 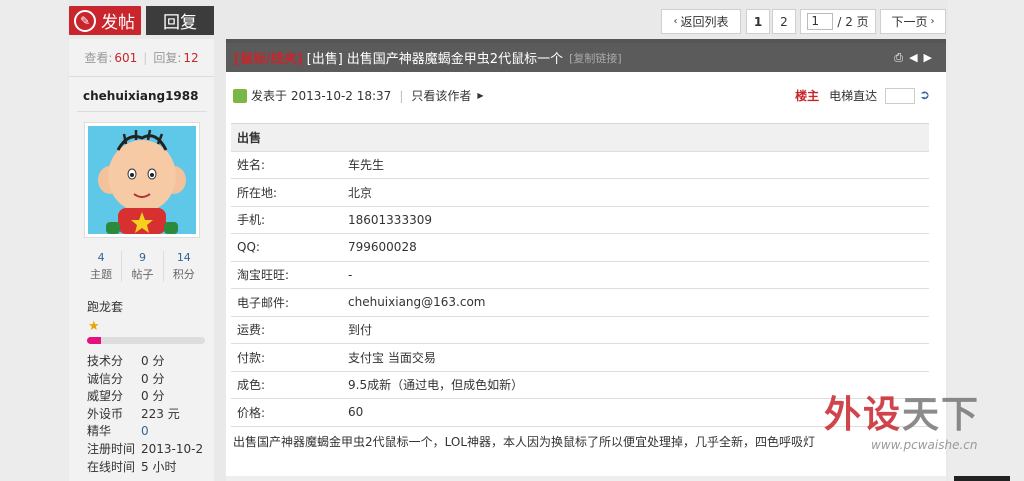 What do you see at coordinates (146, 340) in the screenshot?
I see `level-progress-bar` at bounding box center [146, 340].